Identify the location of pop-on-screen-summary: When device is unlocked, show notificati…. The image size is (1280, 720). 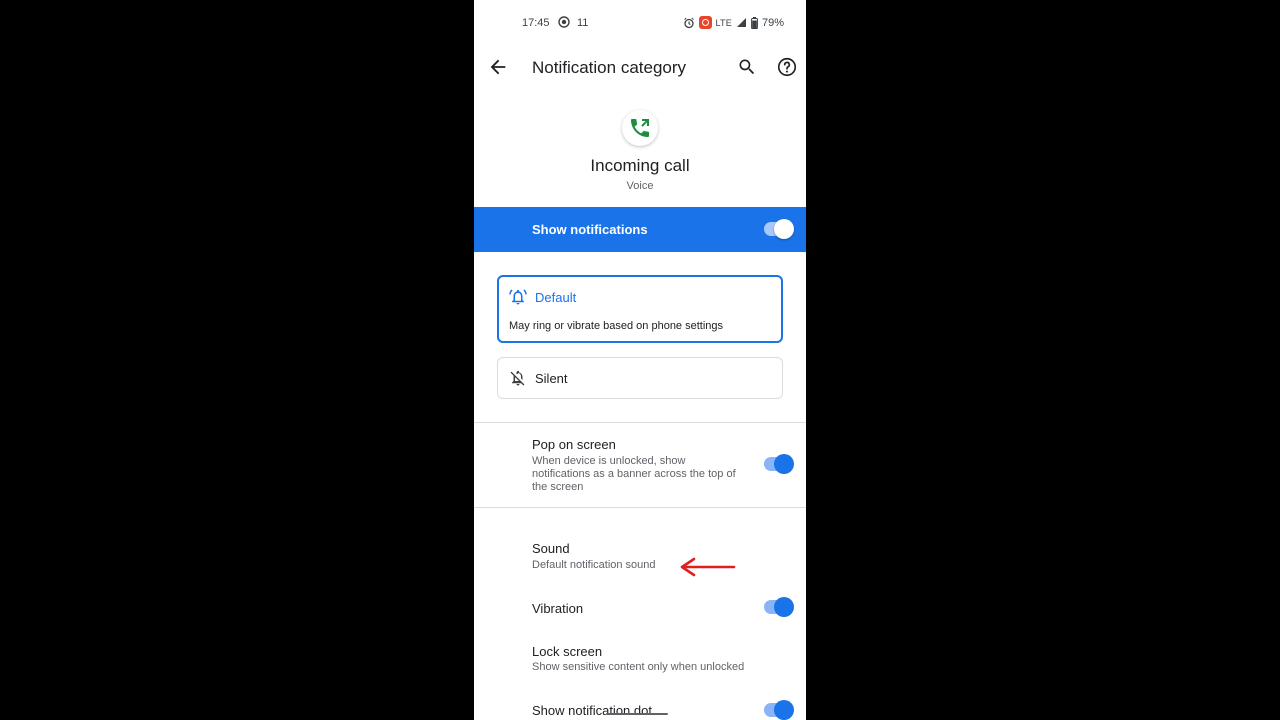
(634, 474).